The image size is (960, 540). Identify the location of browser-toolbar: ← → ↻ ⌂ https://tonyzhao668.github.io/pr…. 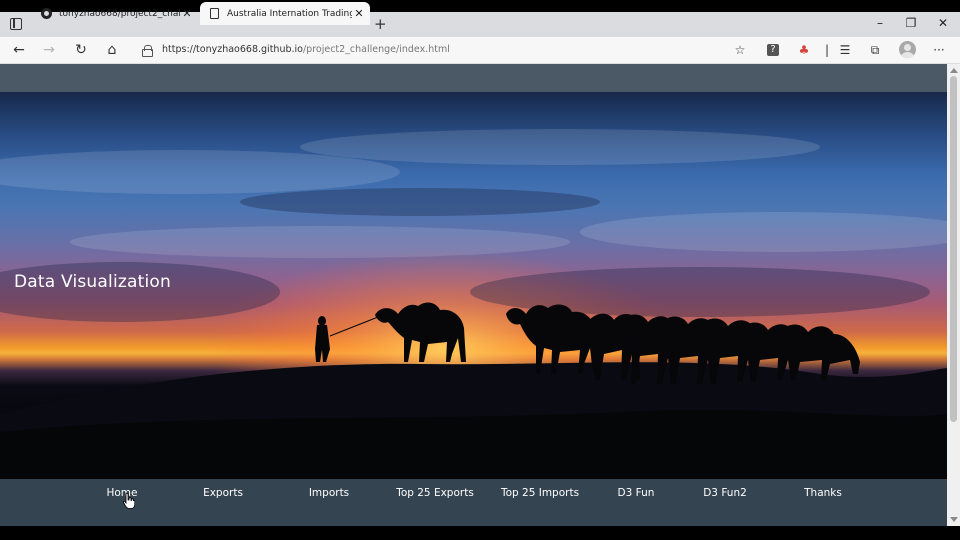
(480, 50).